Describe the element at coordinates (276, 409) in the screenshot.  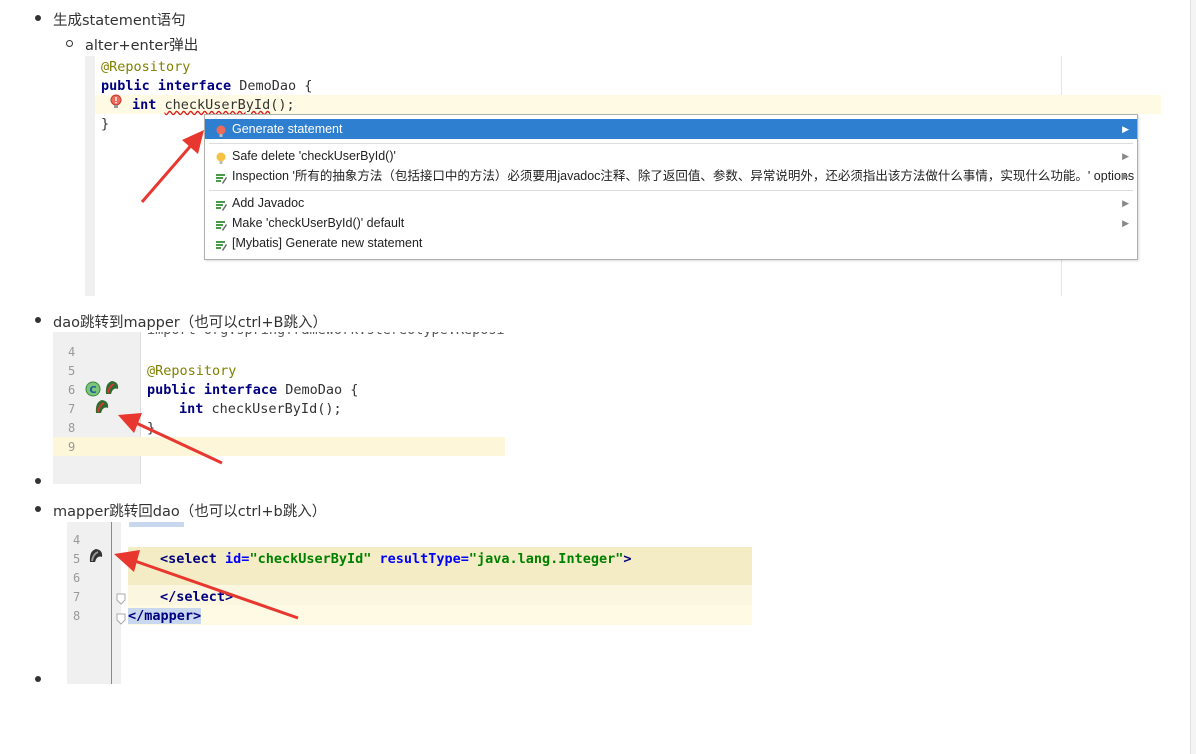
I see `method-name: checkUserById();` at that location.